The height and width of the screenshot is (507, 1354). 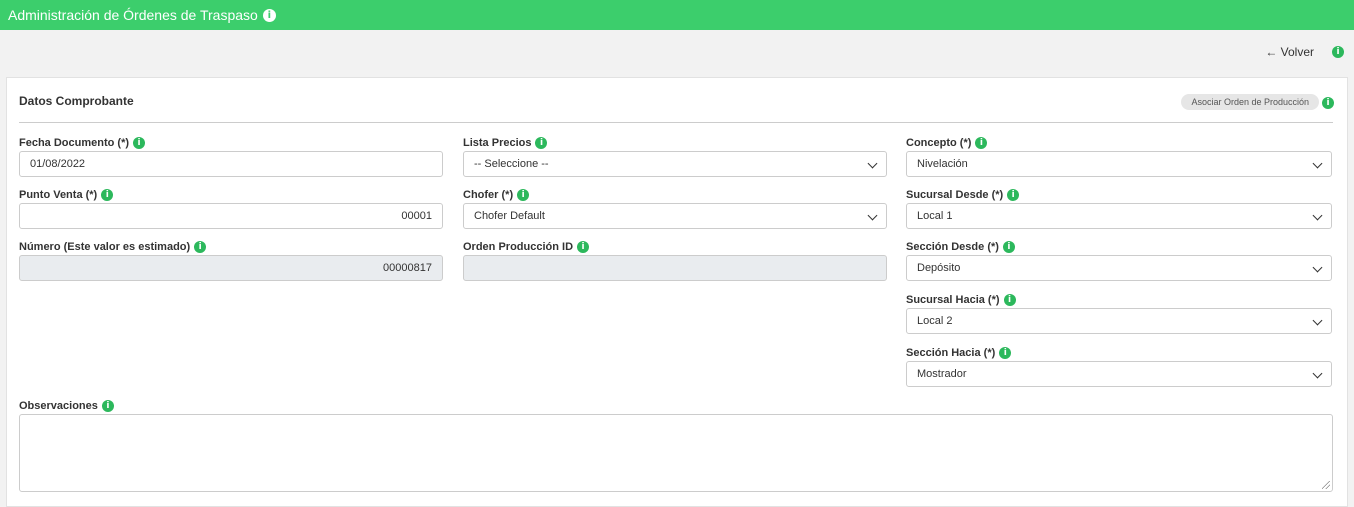 I want to click on sucursal-desde-label: Sucursal Desde (*), so click(x=955, y=195).